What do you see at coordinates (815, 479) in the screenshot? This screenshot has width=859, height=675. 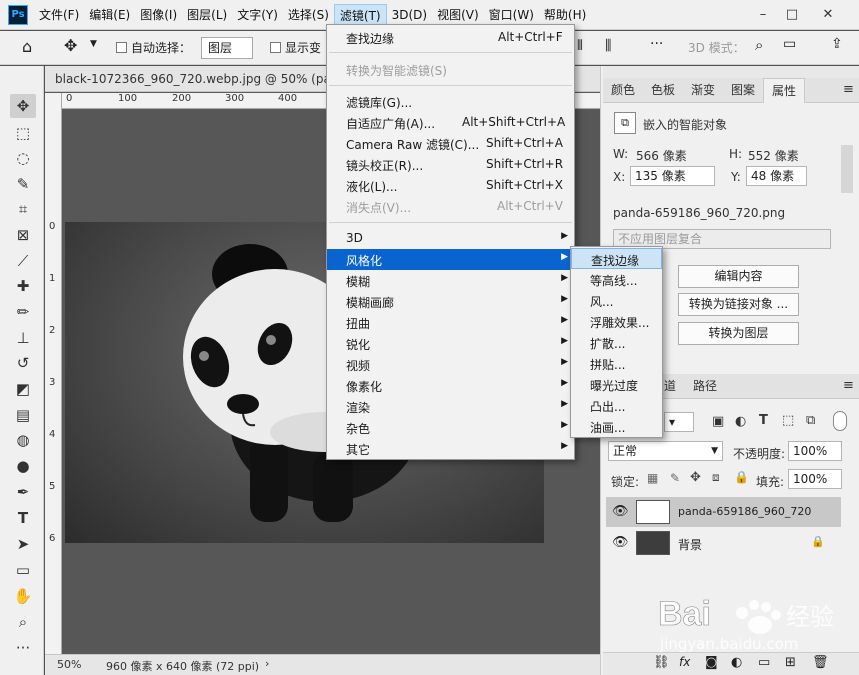 I see `fill-field: 100%` at bounding box center [815, 479].